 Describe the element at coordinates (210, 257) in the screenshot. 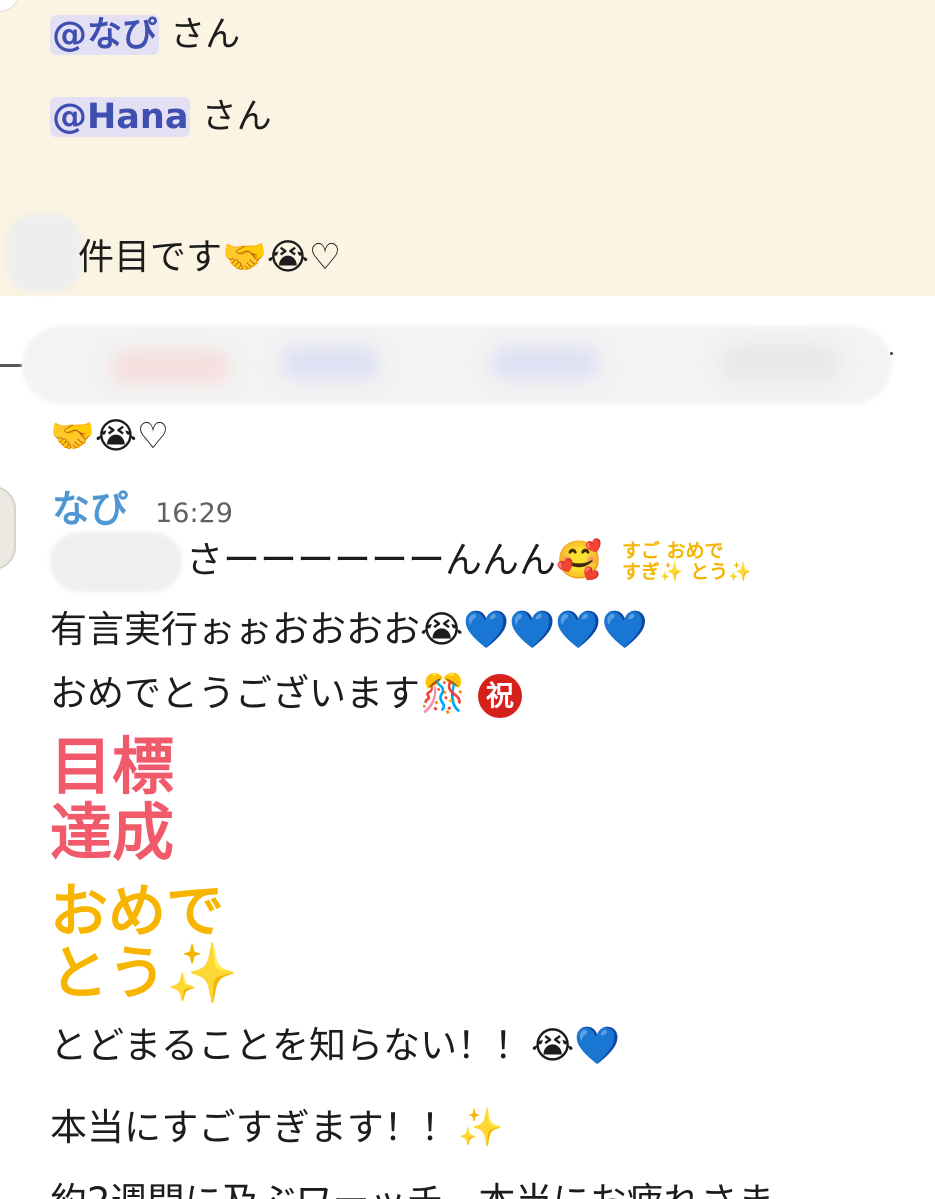

I see `message-text: 件目です🤝😭♡` at that location.